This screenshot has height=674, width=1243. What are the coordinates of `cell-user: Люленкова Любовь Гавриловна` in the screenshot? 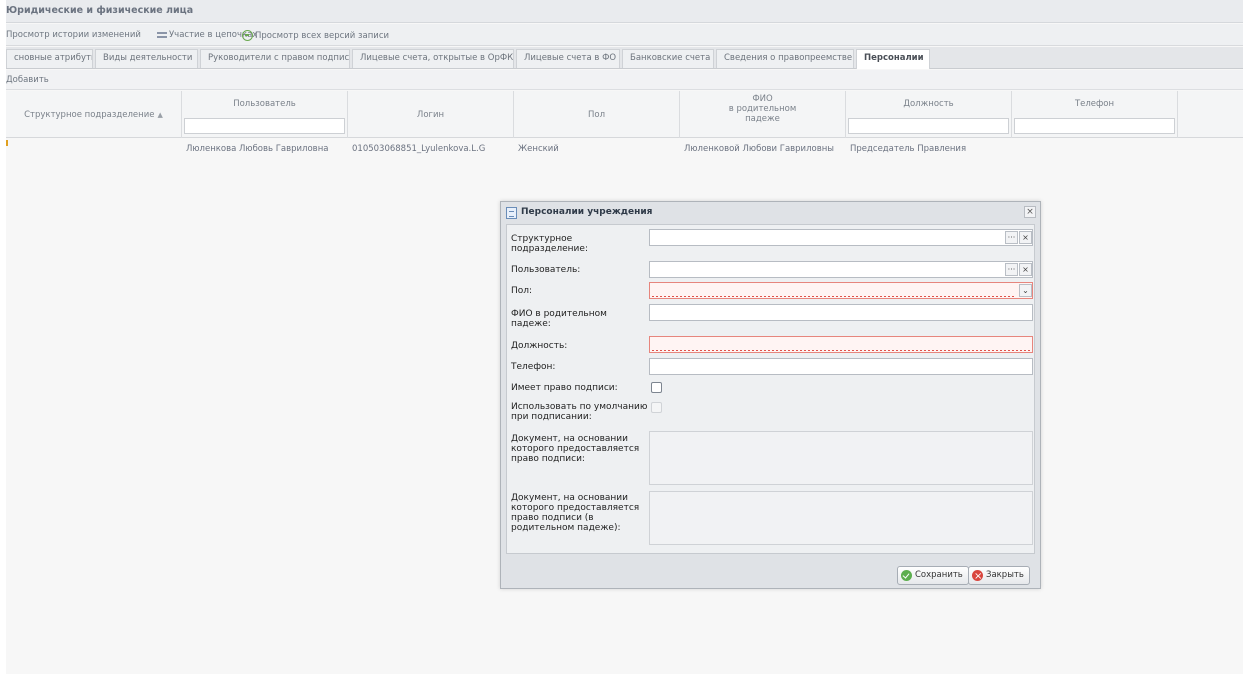 It's located at (257, 149).